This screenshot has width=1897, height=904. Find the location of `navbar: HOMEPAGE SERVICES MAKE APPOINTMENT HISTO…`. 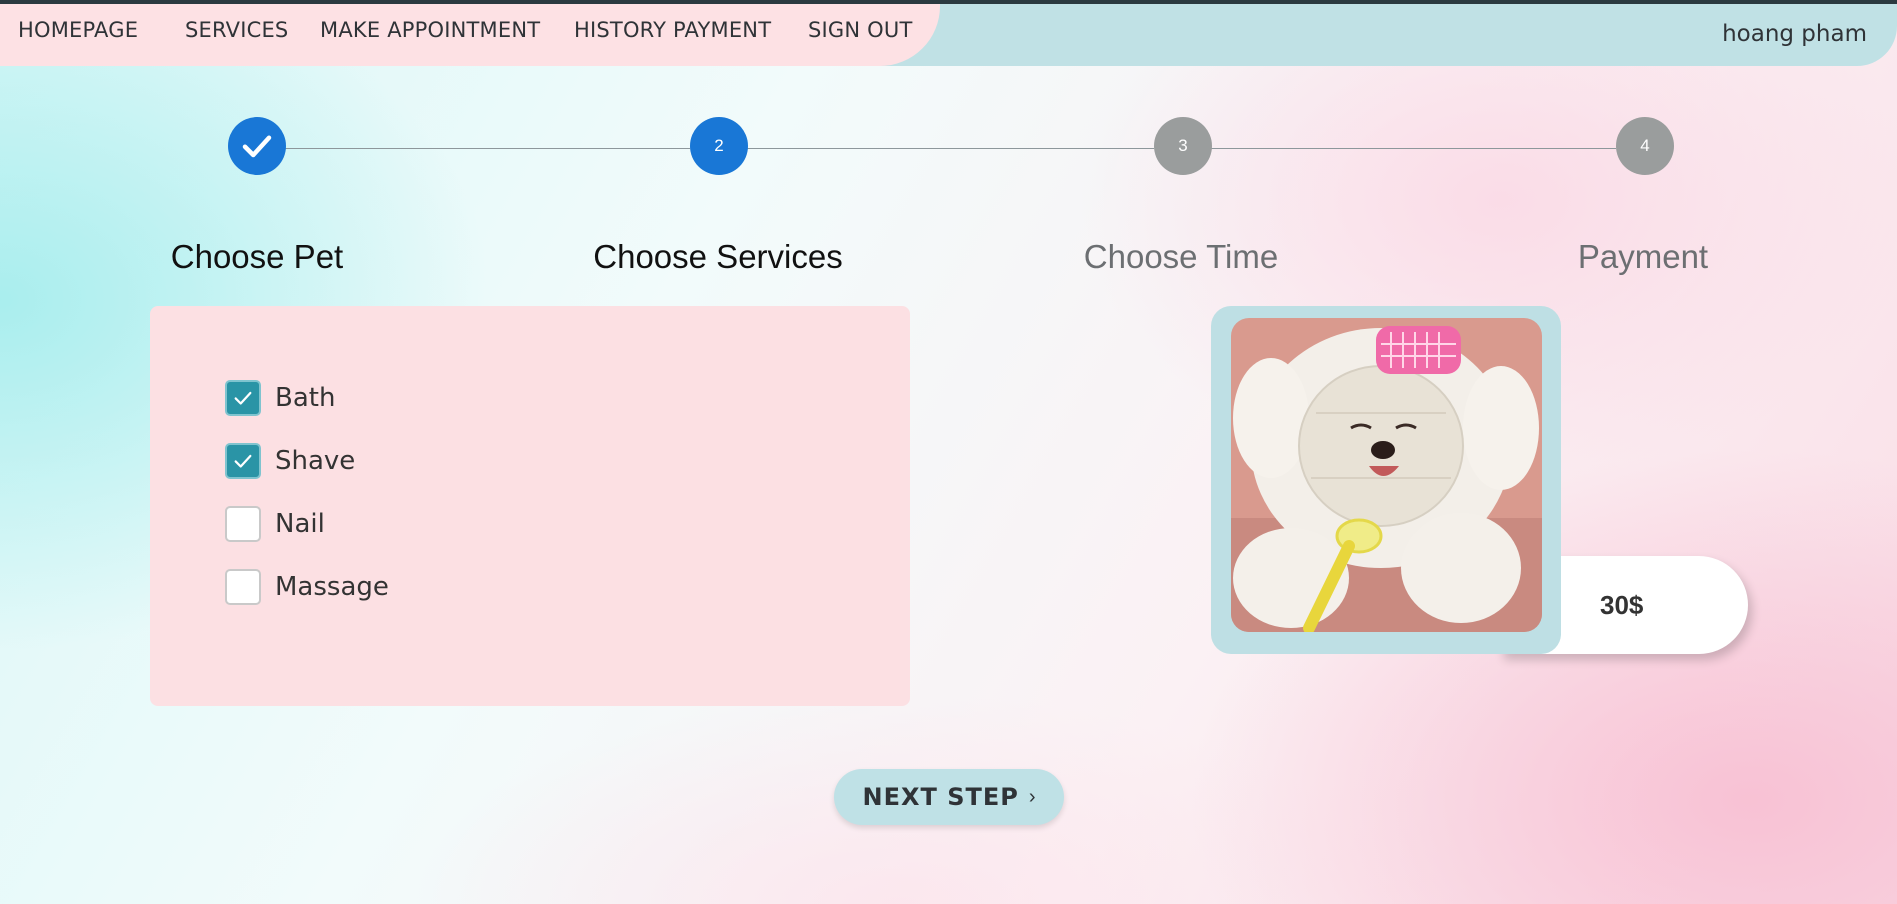

navbar: HOMEPAGE SERVICES MAKE APPOINTMENT HISTO… is located at coordinates (948, 35).